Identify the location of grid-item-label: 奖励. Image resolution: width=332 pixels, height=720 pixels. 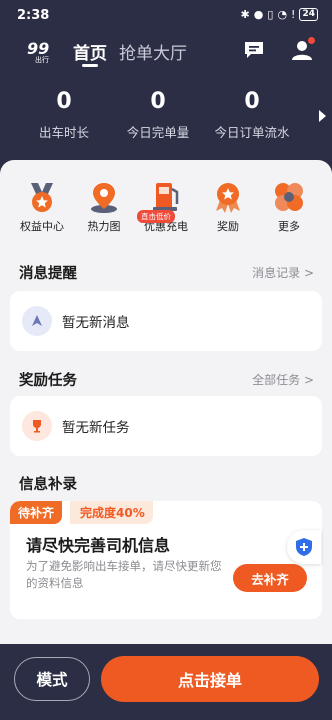
(228, 226).